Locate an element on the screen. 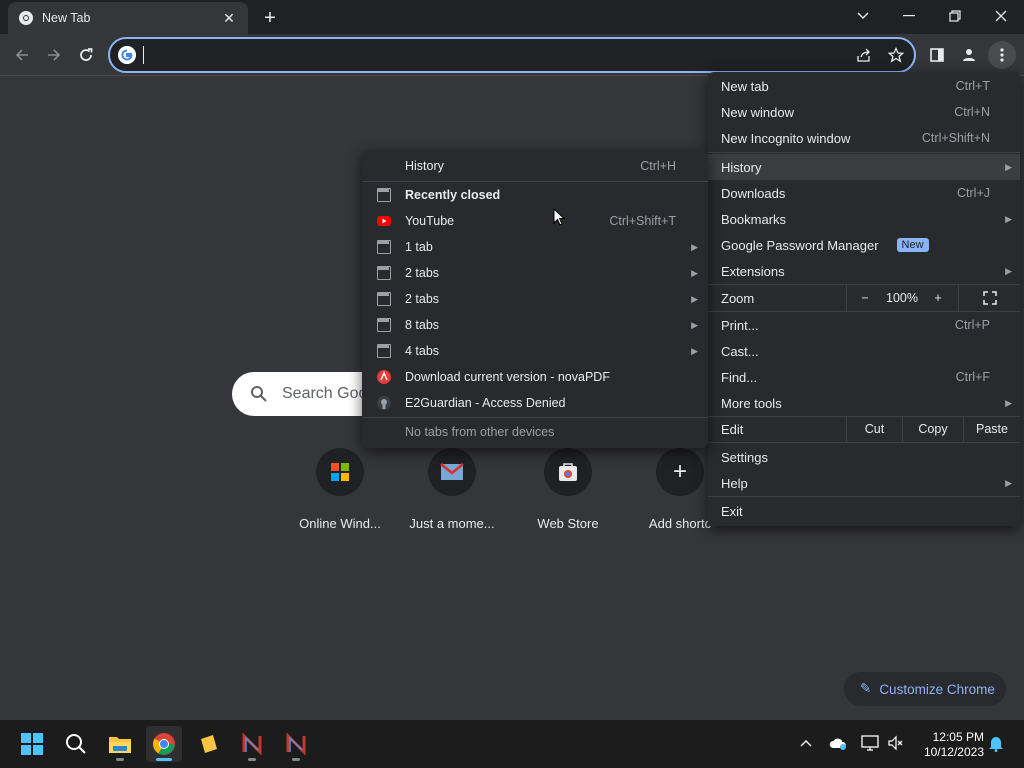 This screenshot has height=768, width=1024. tab-new-tab: New Tab ✕ is located at coordinates (128, 18).